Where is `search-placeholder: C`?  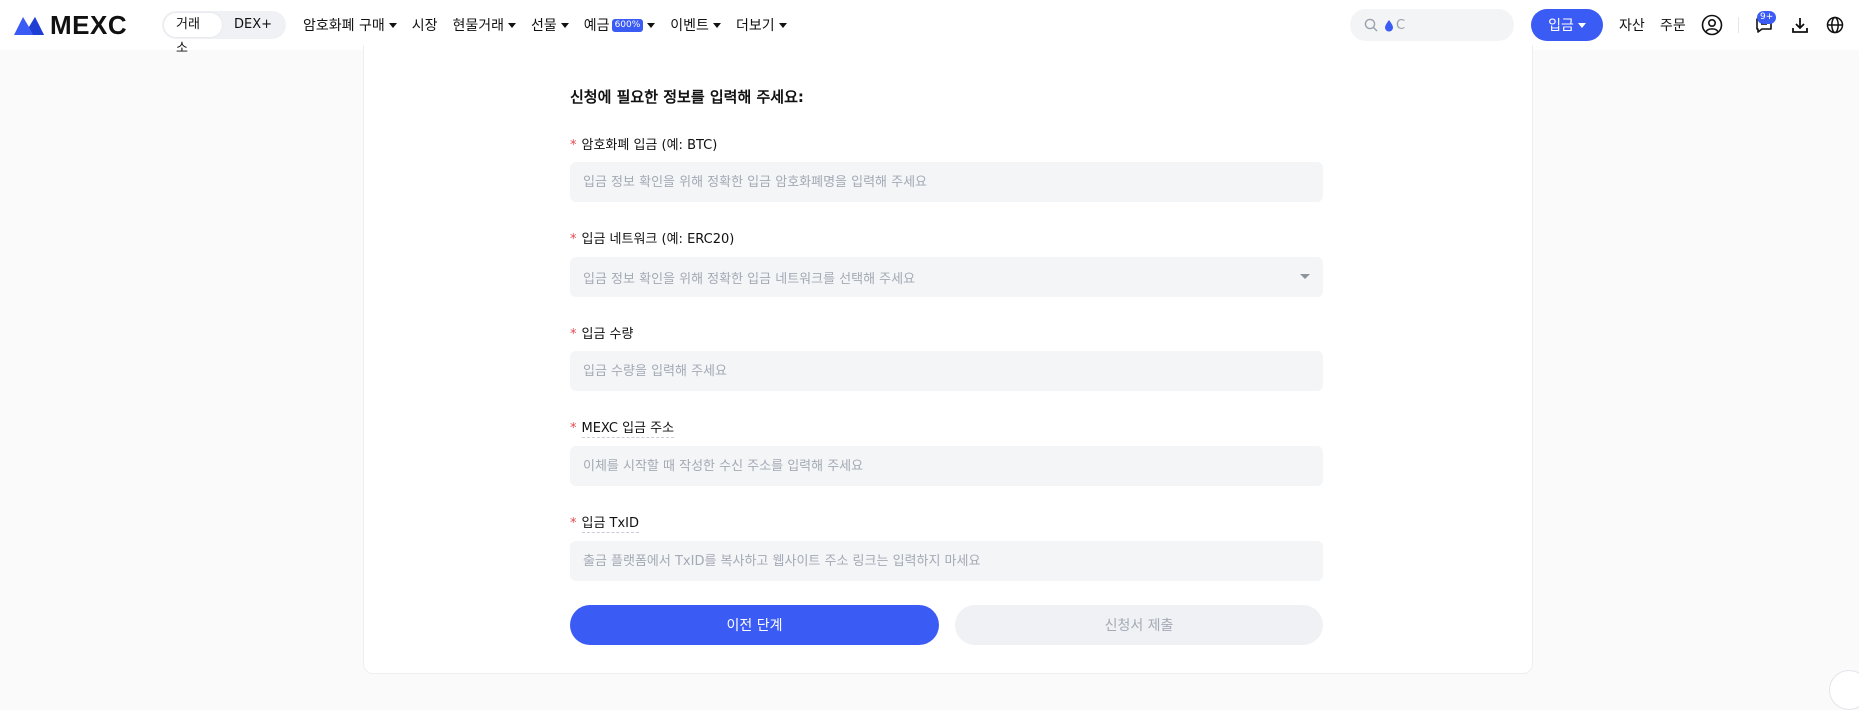 search-placeholder: C is located at coordinates (1394, 25).